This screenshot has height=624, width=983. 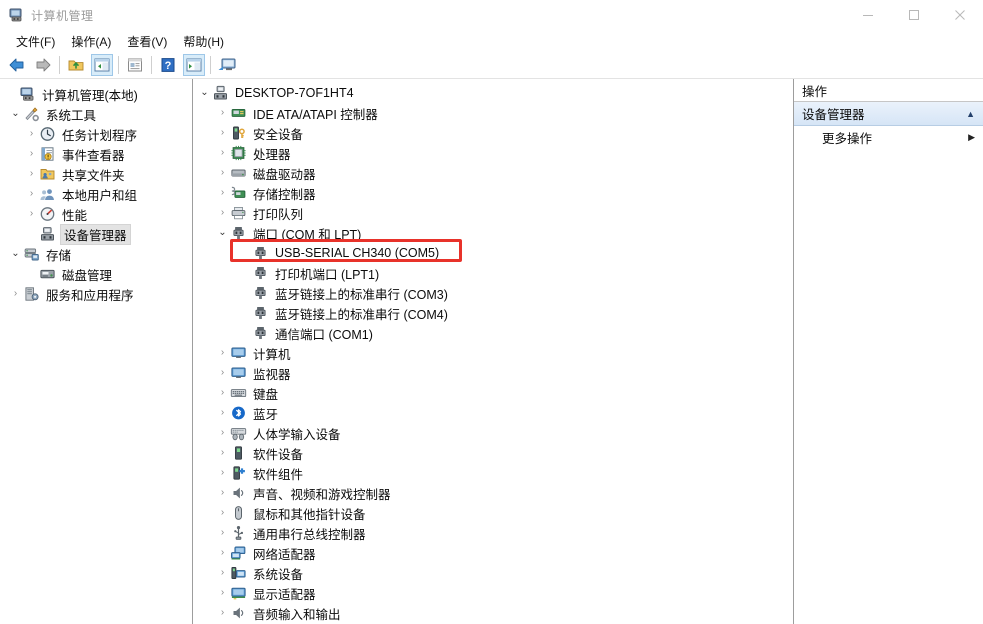 What do you see at coordinates (493, 333) in the screenshot?
I see `device-node-communications-port-com1: 通信端口 (COM1)` at bounding box center [493, 333].